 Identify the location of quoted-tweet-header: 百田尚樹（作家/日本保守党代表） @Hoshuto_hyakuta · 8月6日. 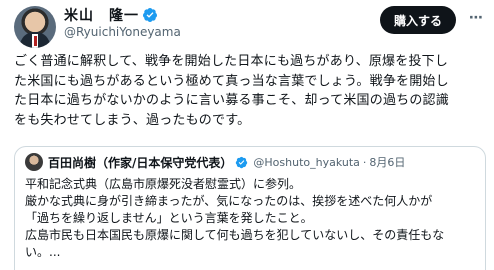
(215, 162).